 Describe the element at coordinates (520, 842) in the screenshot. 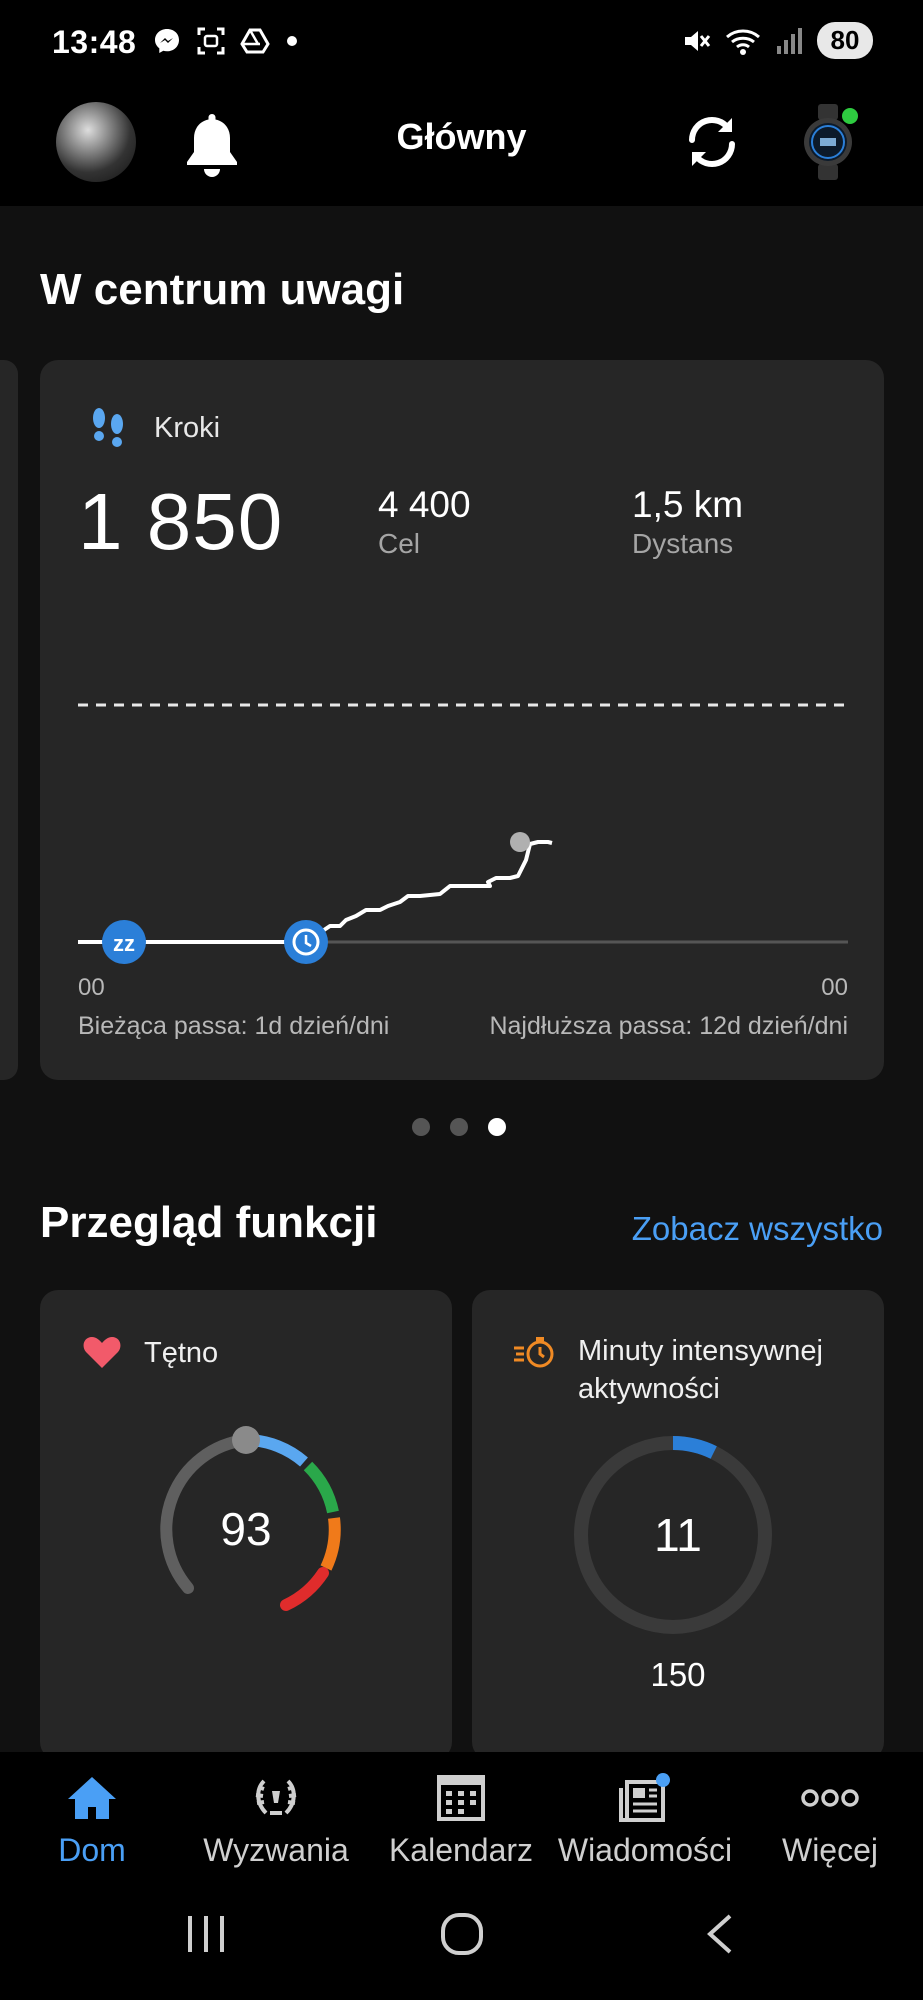

I see `current-point` at that location.